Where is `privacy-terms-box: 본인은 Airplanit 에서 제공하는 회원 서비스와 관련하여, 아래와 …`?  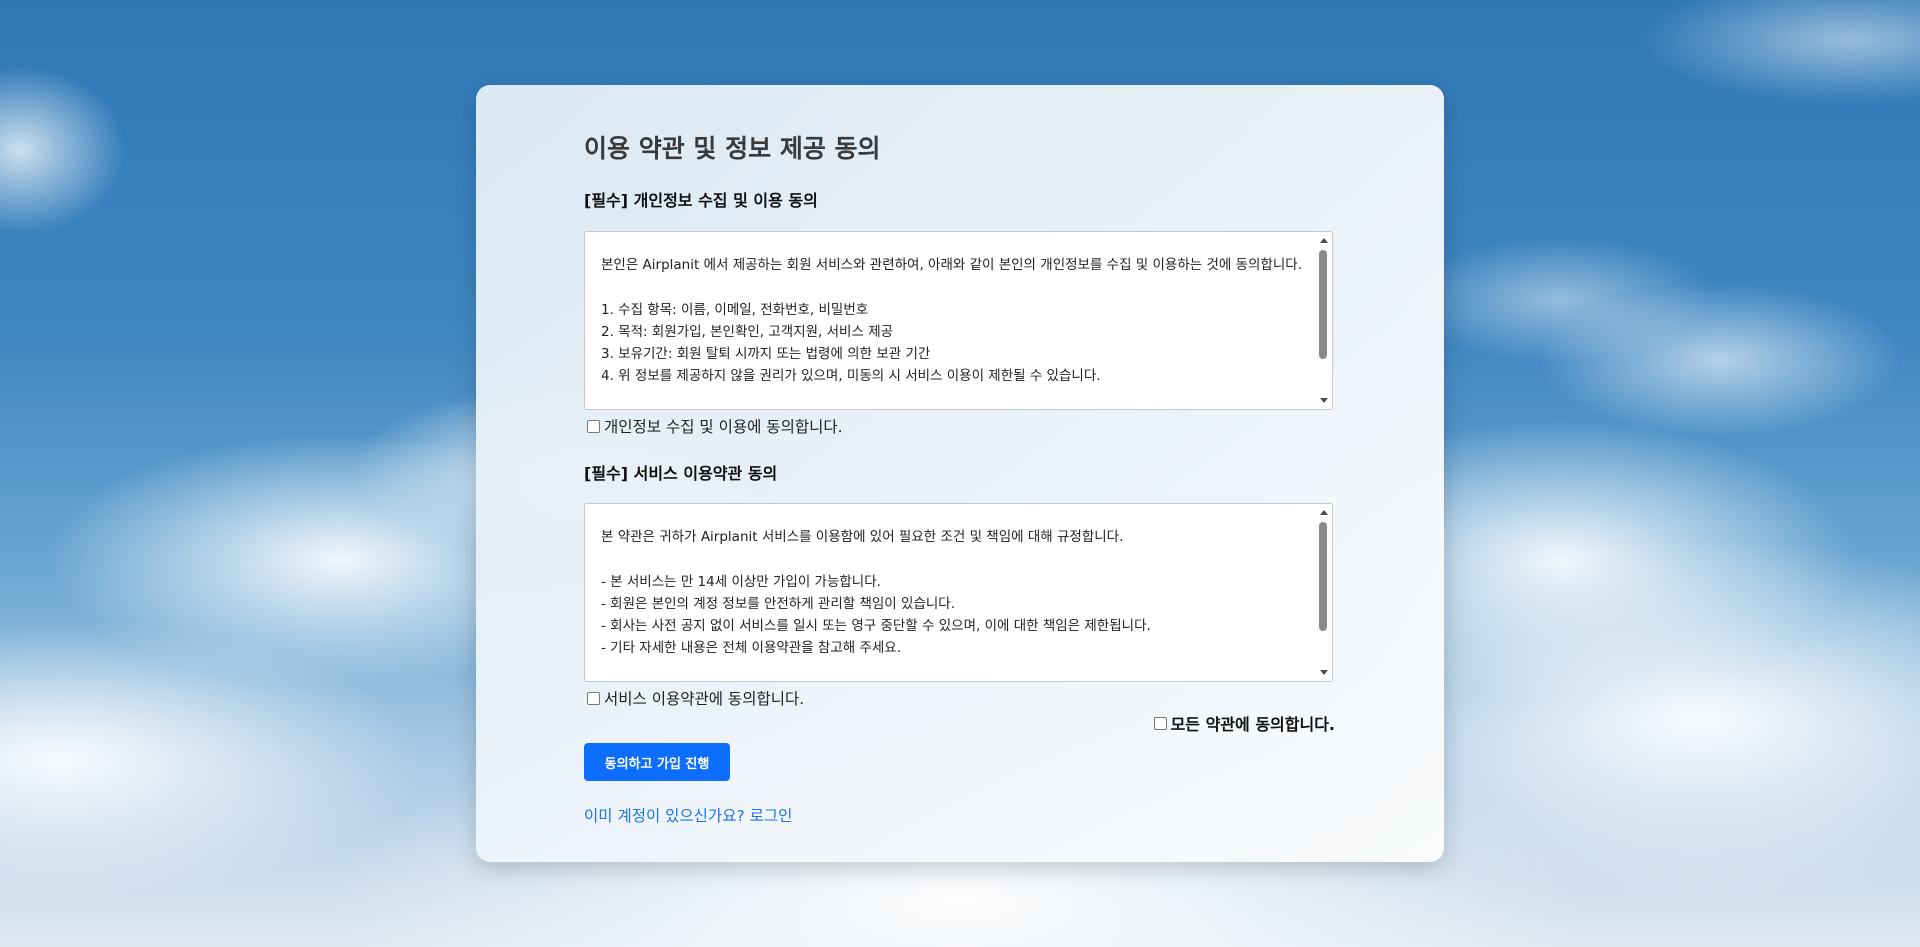 privacy-terms-box: 본인은 Airplanit 에서 제공하는 회원 서비스와 관련하여, 아래와 … is located at coordinates (958, 320).